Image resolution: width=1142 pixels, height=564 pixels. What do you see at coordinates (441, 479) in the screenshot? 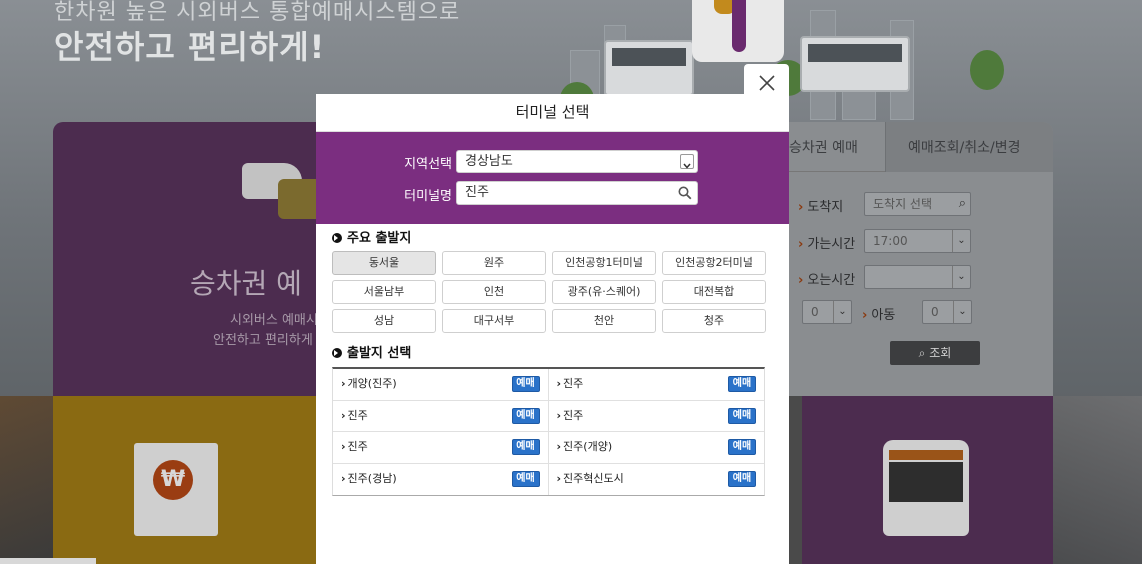
I see `departure-item: › 진주(경남) 예매` at bounding box center [441, 479].